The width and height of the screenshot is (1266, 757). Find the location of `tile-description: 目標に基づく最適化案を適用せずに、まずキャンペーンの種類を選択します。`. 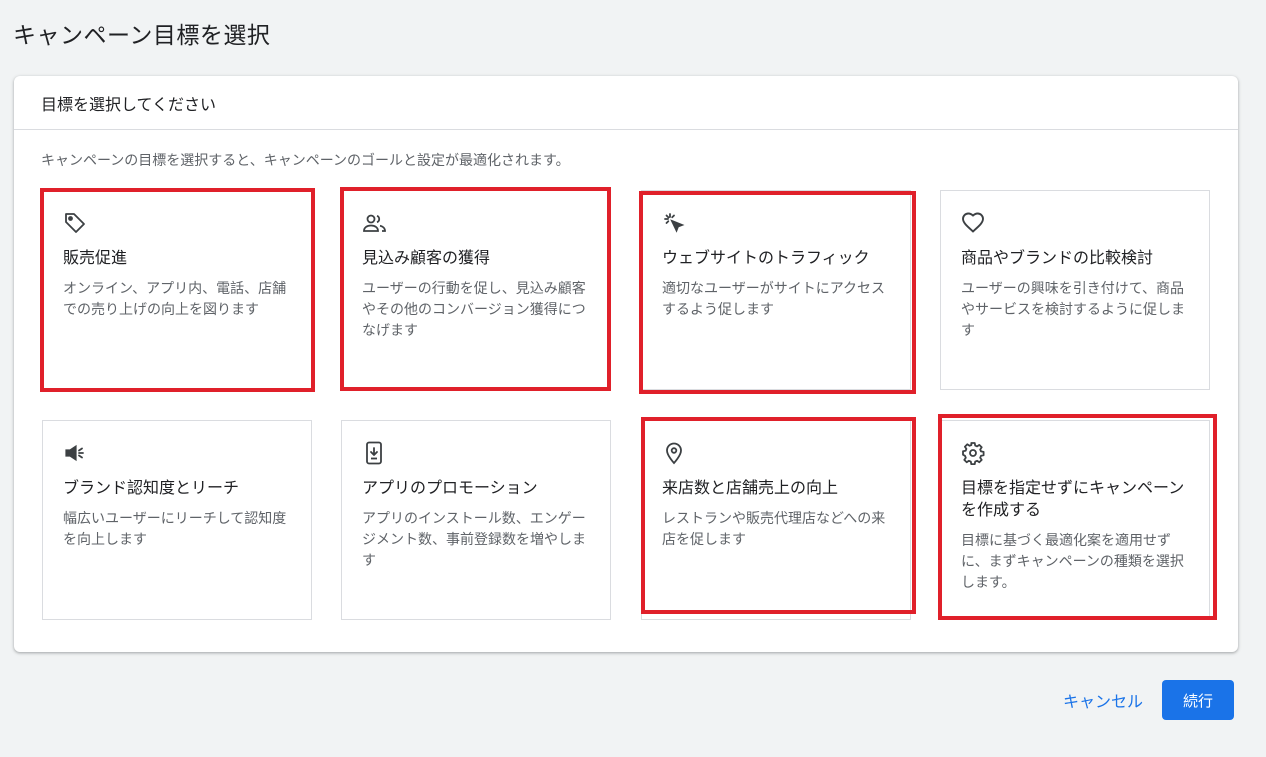

tile-description: 目標に基づく最適化案を適用せずに、まずキャンペーンの種類を選択します。 is located at coordinates (1072, 562).